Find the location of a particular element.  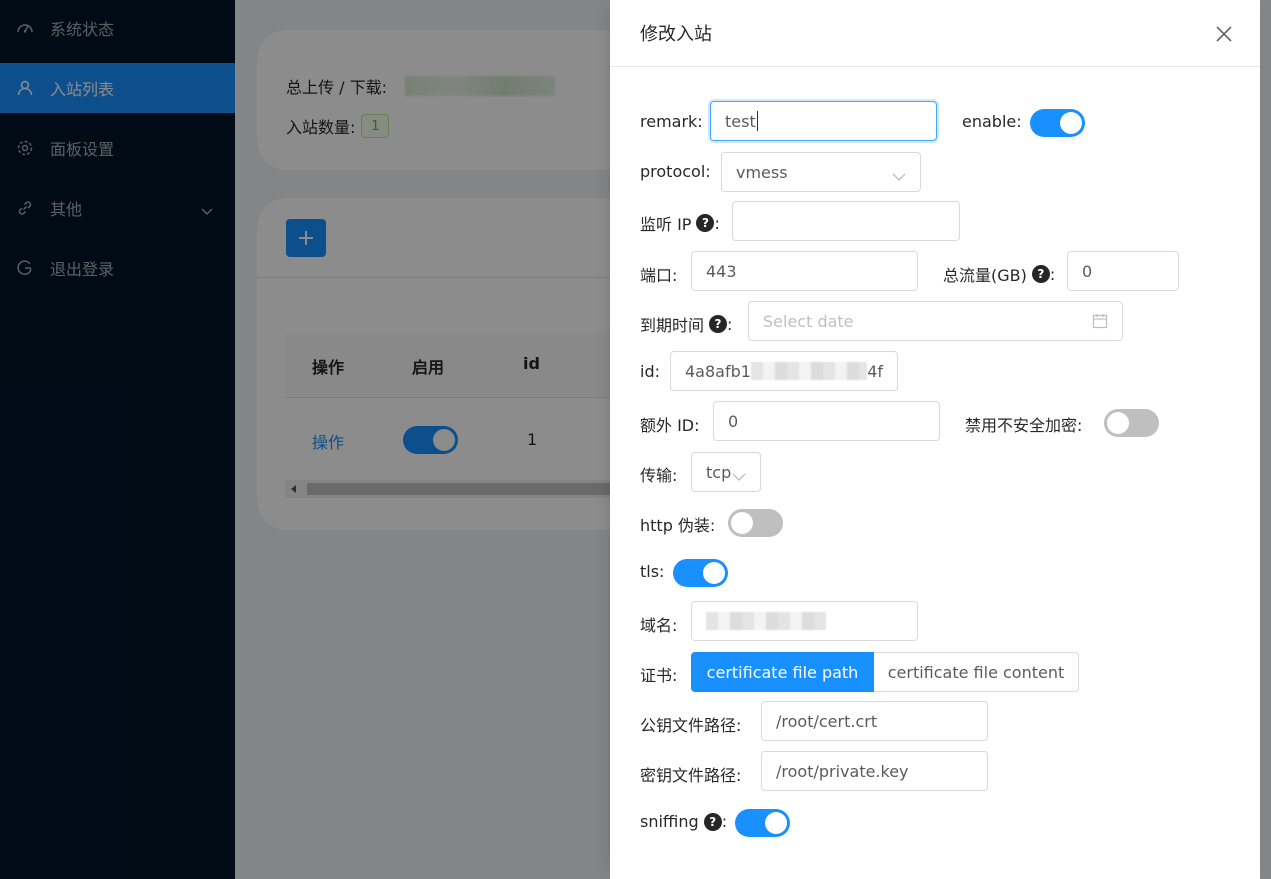

certificate-file-path-label: certificate file path is located at coordinates (782, 672).